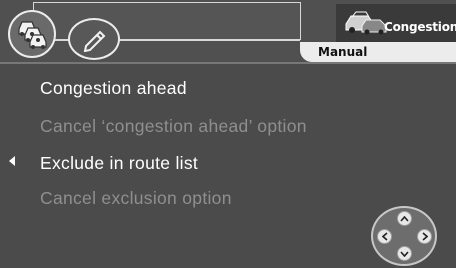  Describe the element at coordinates (12, 161) in the screenshot. I see `selection-arrow-icon` at that location.